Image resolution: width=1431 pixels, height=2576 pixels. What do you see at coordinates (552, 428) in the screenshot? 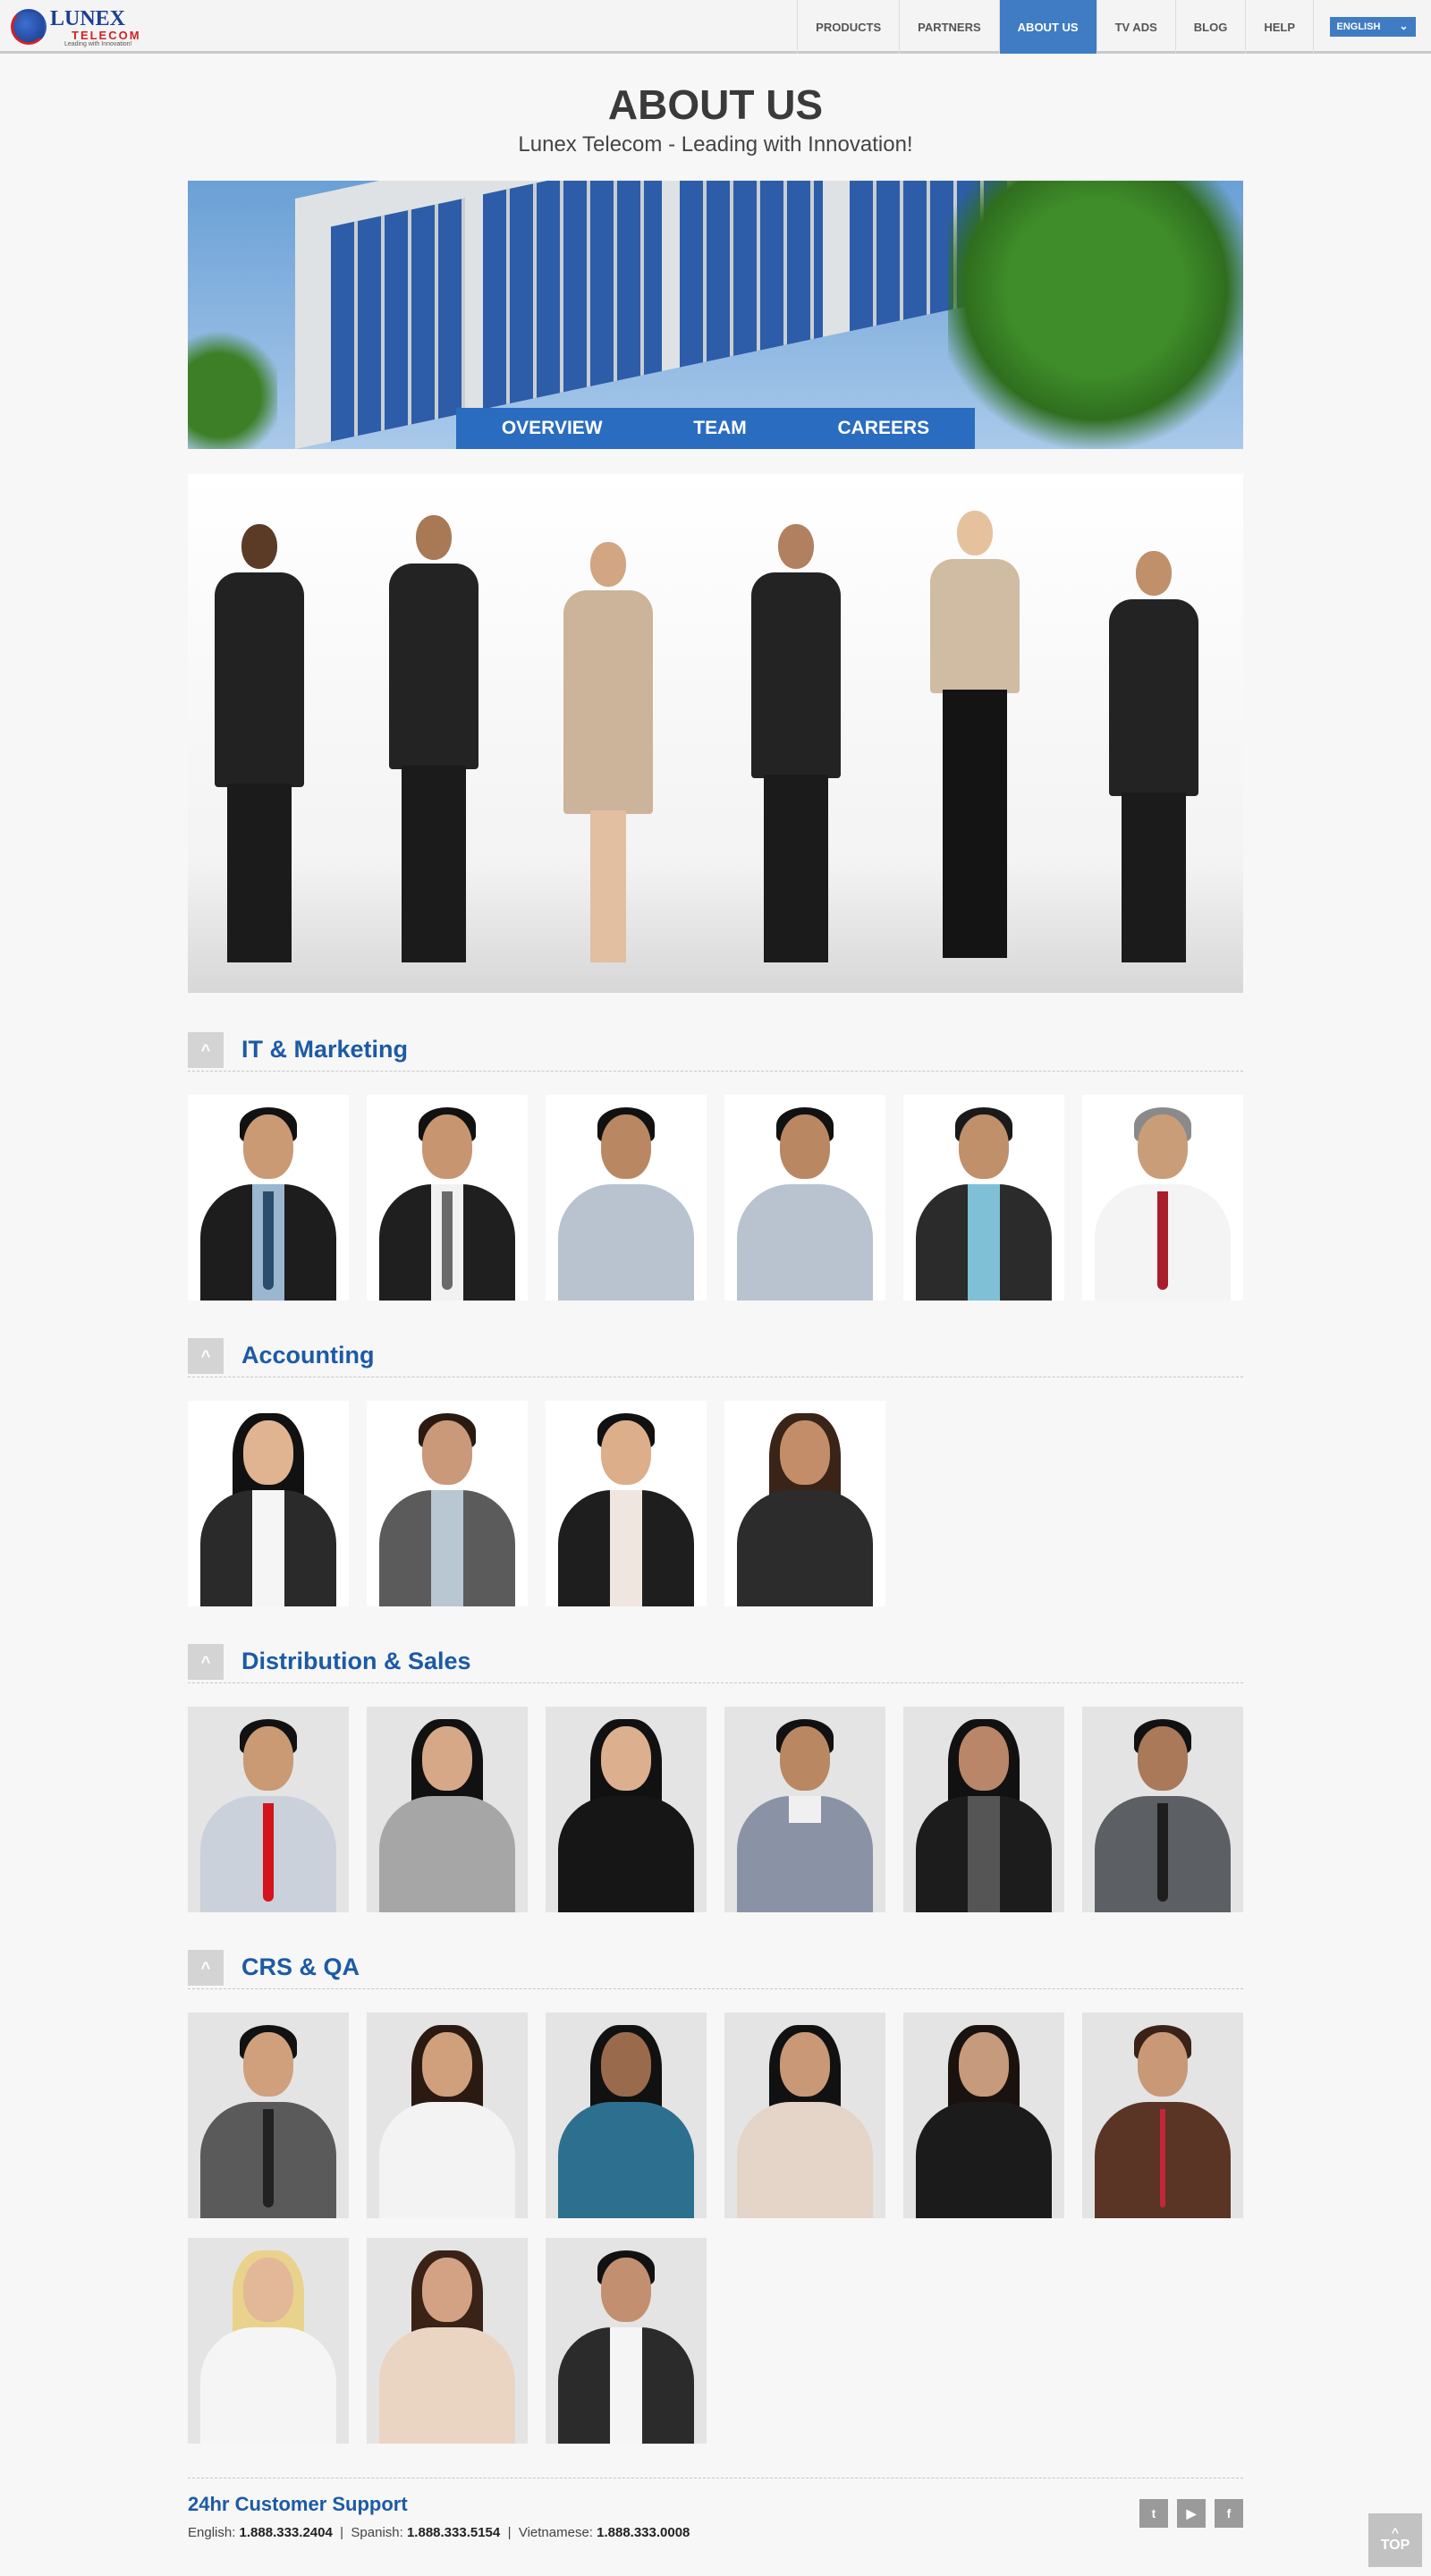
I see `tab-overview: OVERVIEW` at bounding box center [552, 428].